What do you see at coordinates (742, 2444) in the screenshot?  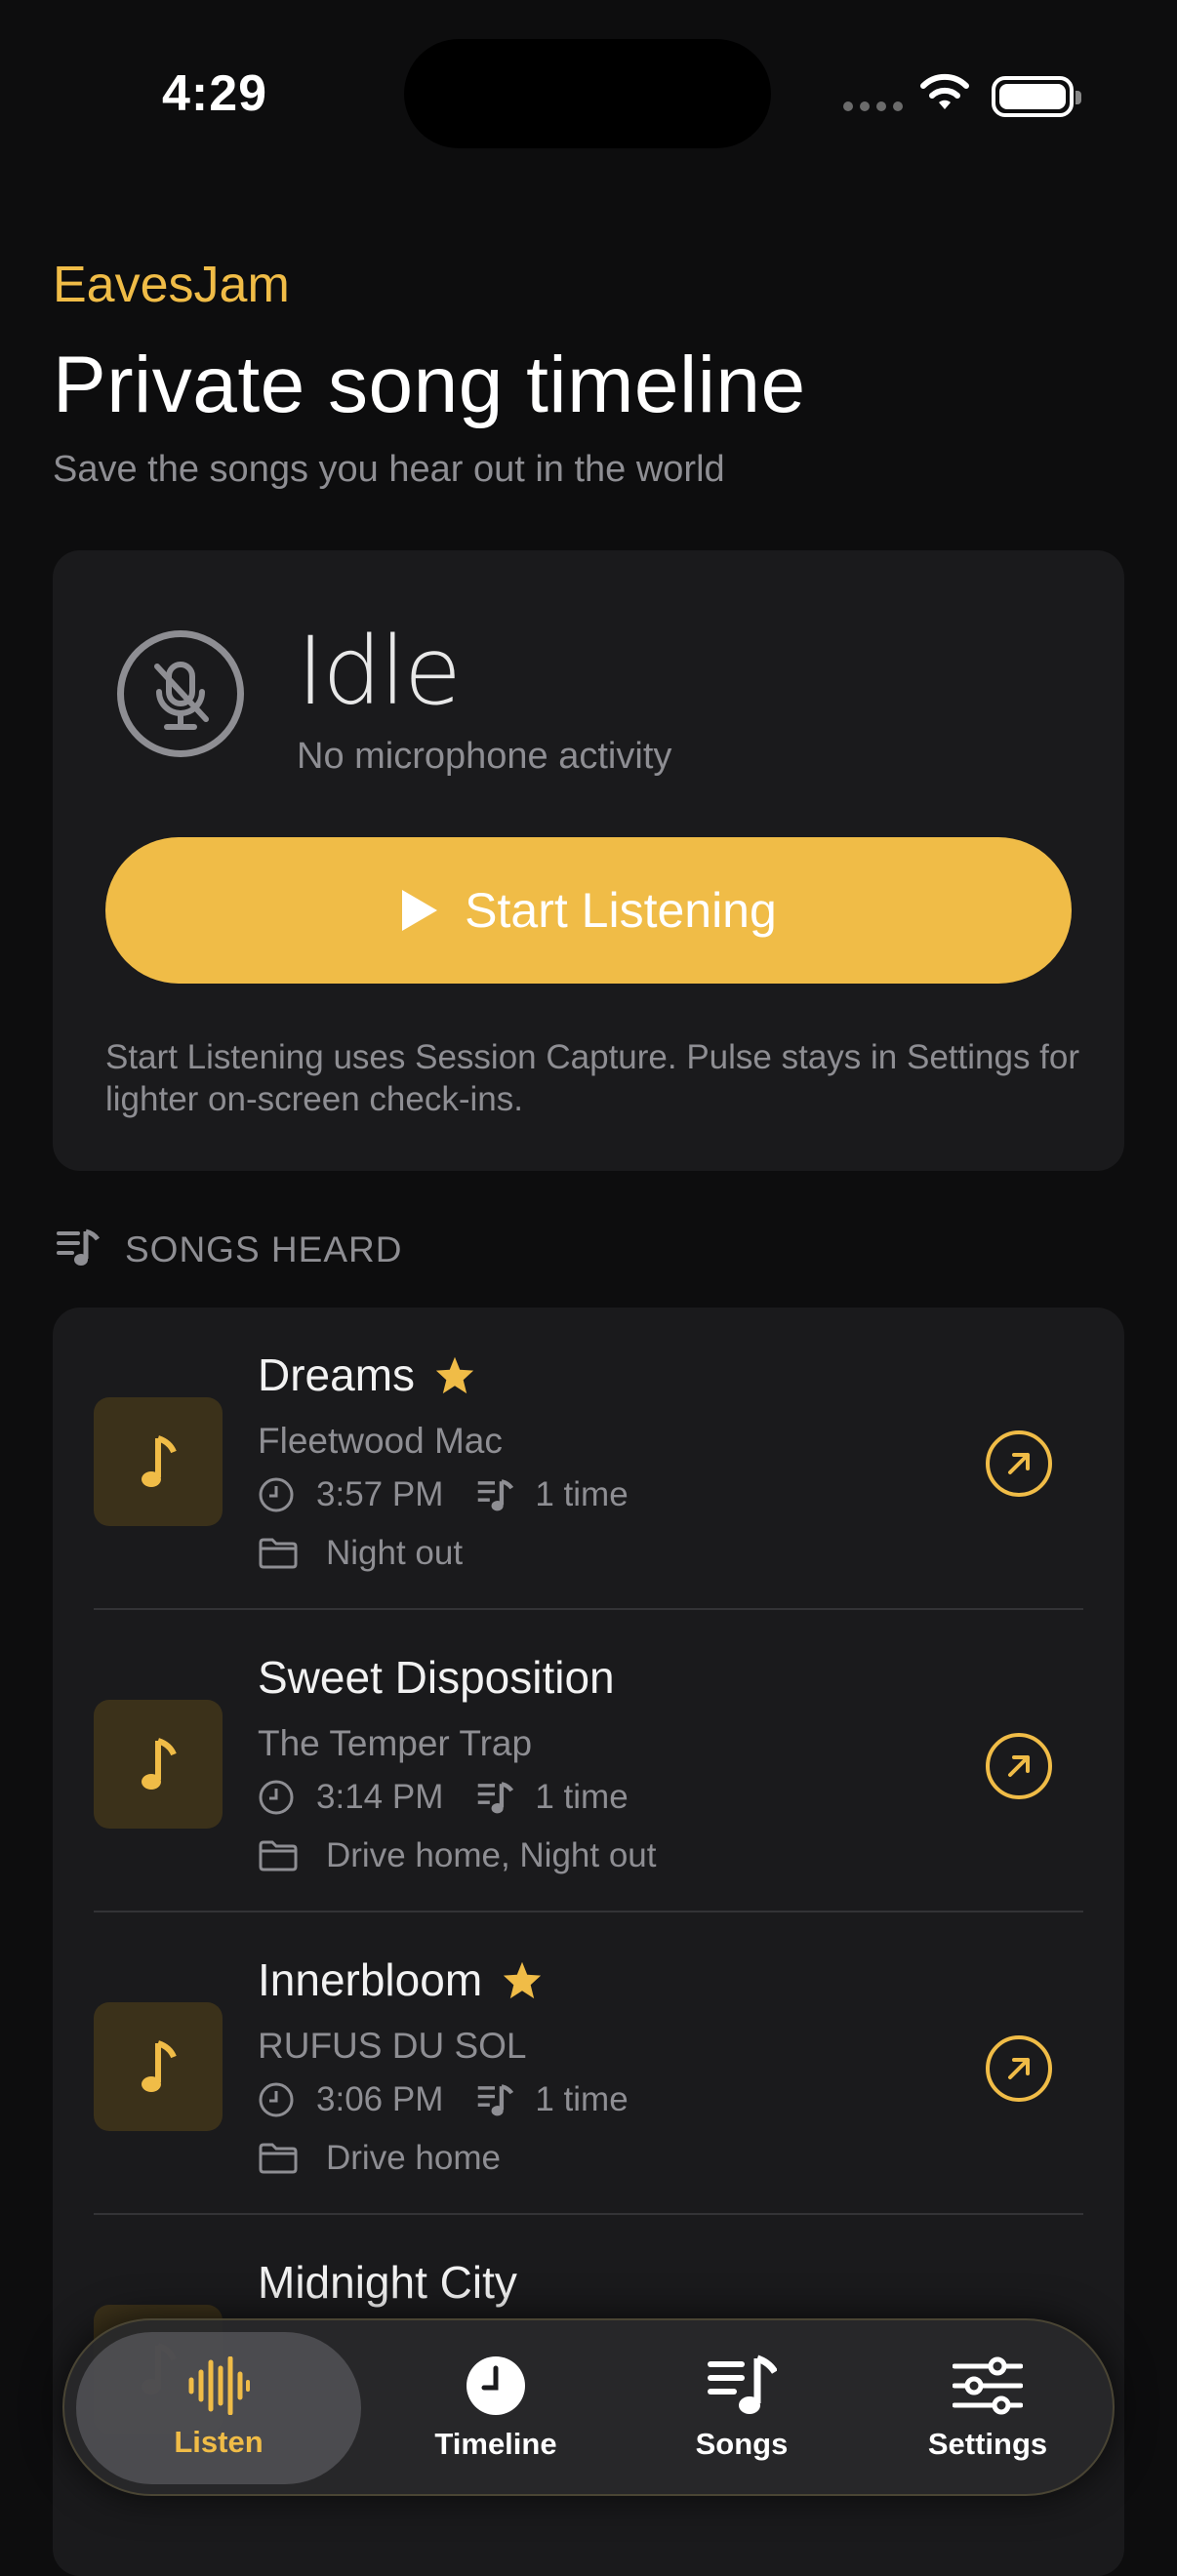 I see `tab-label: Songs` at bounding box center [742, 2444].